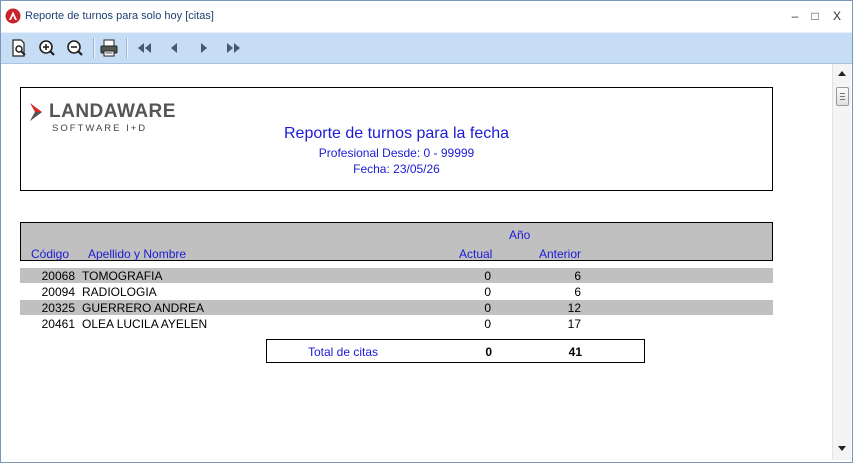 The height and width of the screenshot is (463, 853). I want to click on preview-icon, so click(19, 48).